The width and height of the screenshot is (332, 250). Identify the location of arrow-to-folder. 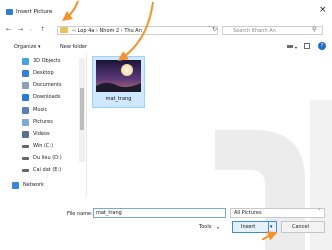
(70, 11).